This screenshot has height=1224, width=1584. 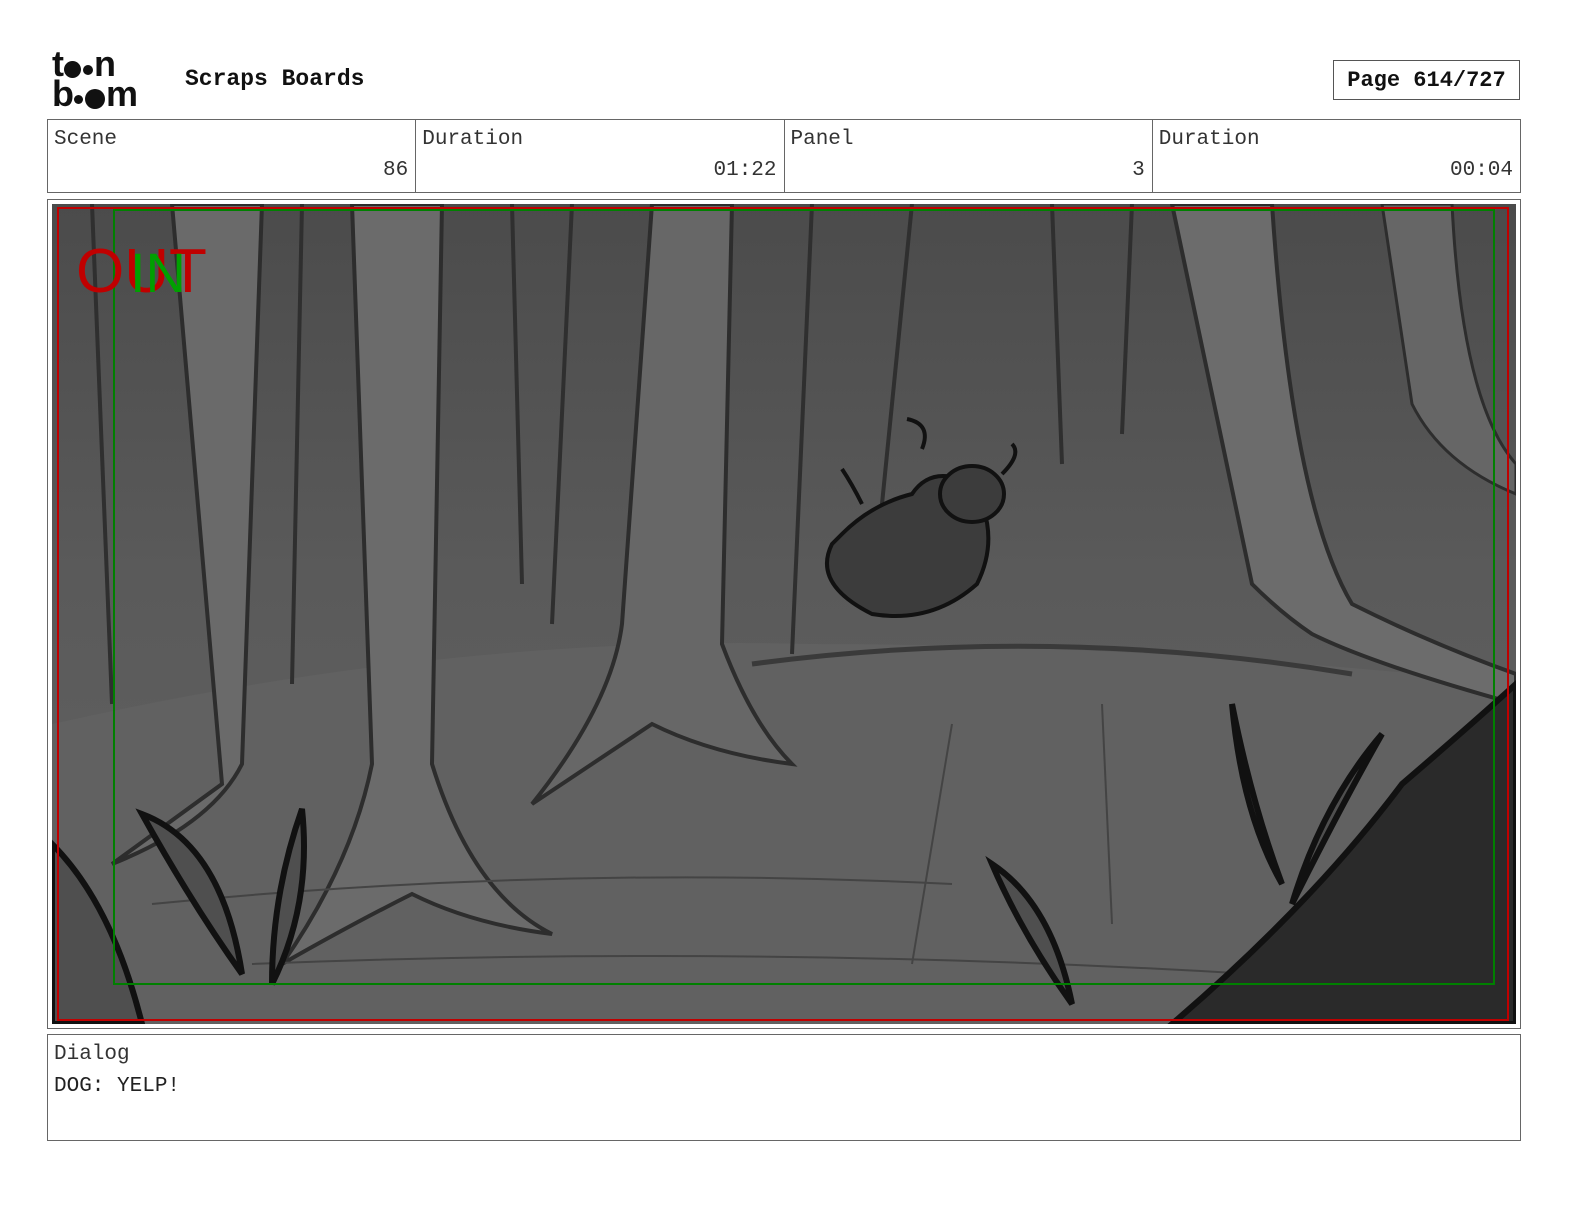 What do you see at coordinates (969, 156) in the screenshot?
I see `panel-cell: Panel 3` at bounding box center [969, 156].